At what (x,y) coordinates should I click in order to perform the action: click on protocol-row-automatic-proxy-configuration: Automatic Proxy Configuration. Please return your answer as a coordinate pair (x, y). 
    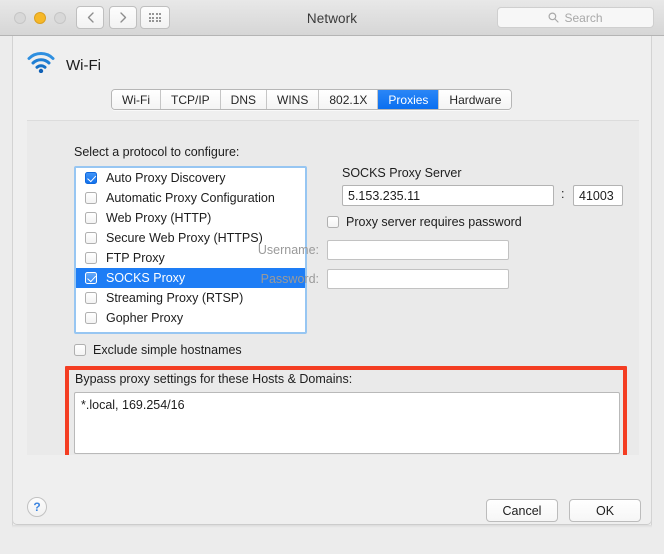
    Looking at the image, I should click on (190, 198).